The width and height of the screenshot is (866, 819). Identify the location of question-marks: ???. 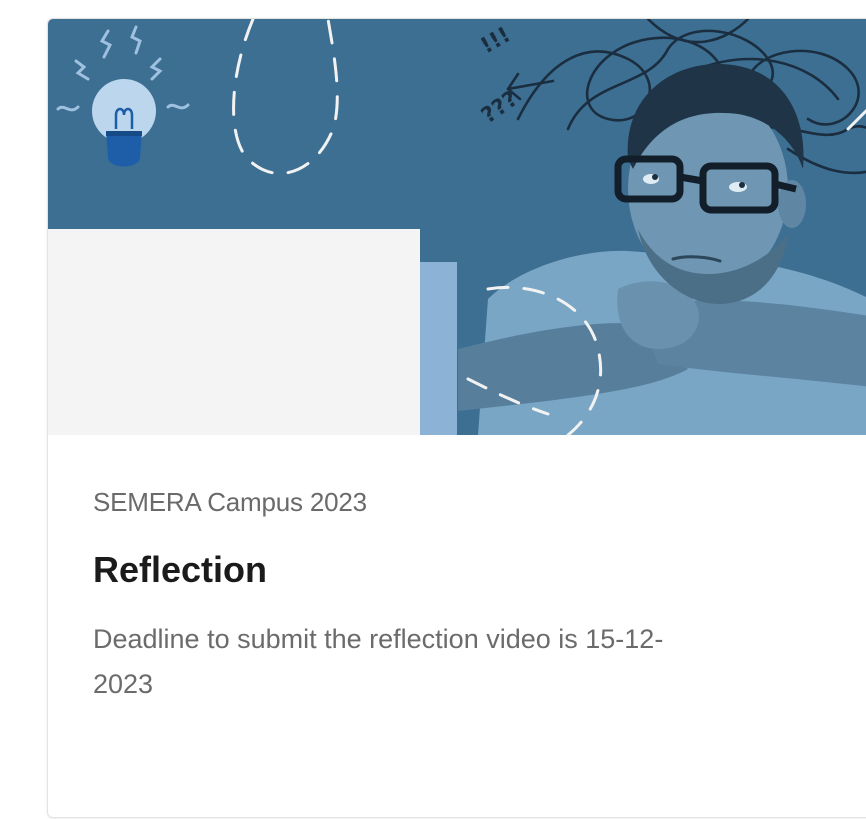
(500, 107).